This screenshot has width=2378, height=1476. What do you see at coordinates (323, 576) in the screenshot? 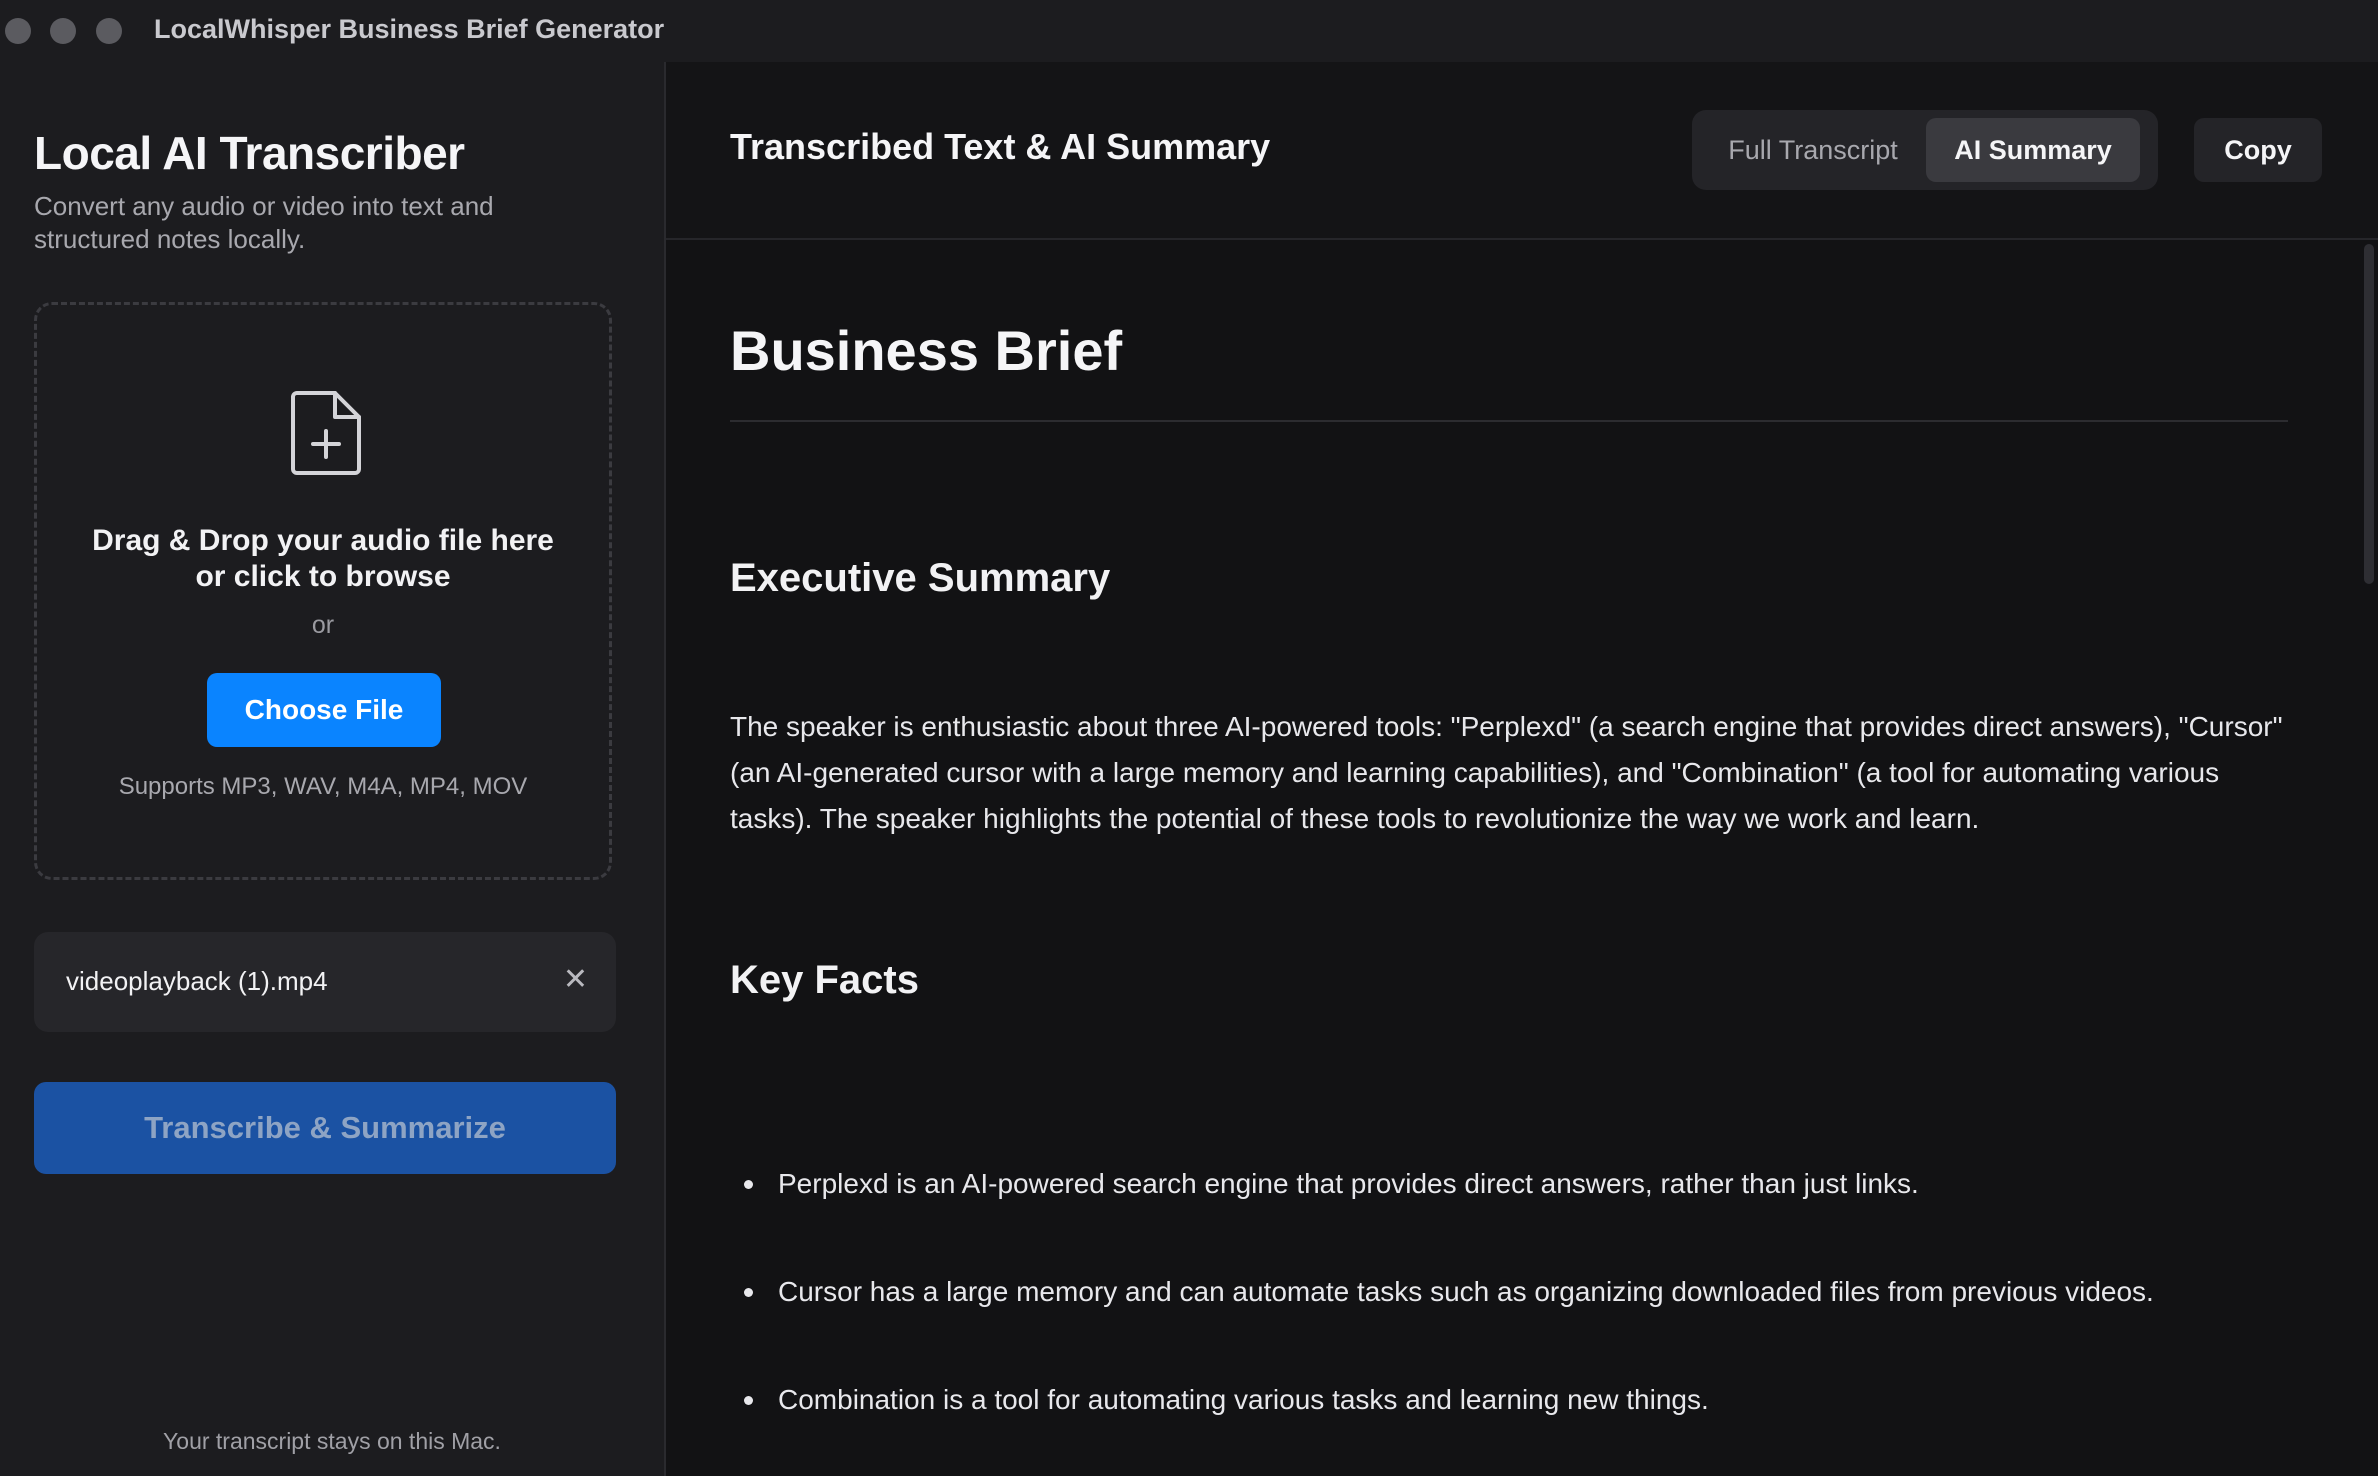
I see `dropzone-line-2: or click to browse` at bounding box center [323, 576].